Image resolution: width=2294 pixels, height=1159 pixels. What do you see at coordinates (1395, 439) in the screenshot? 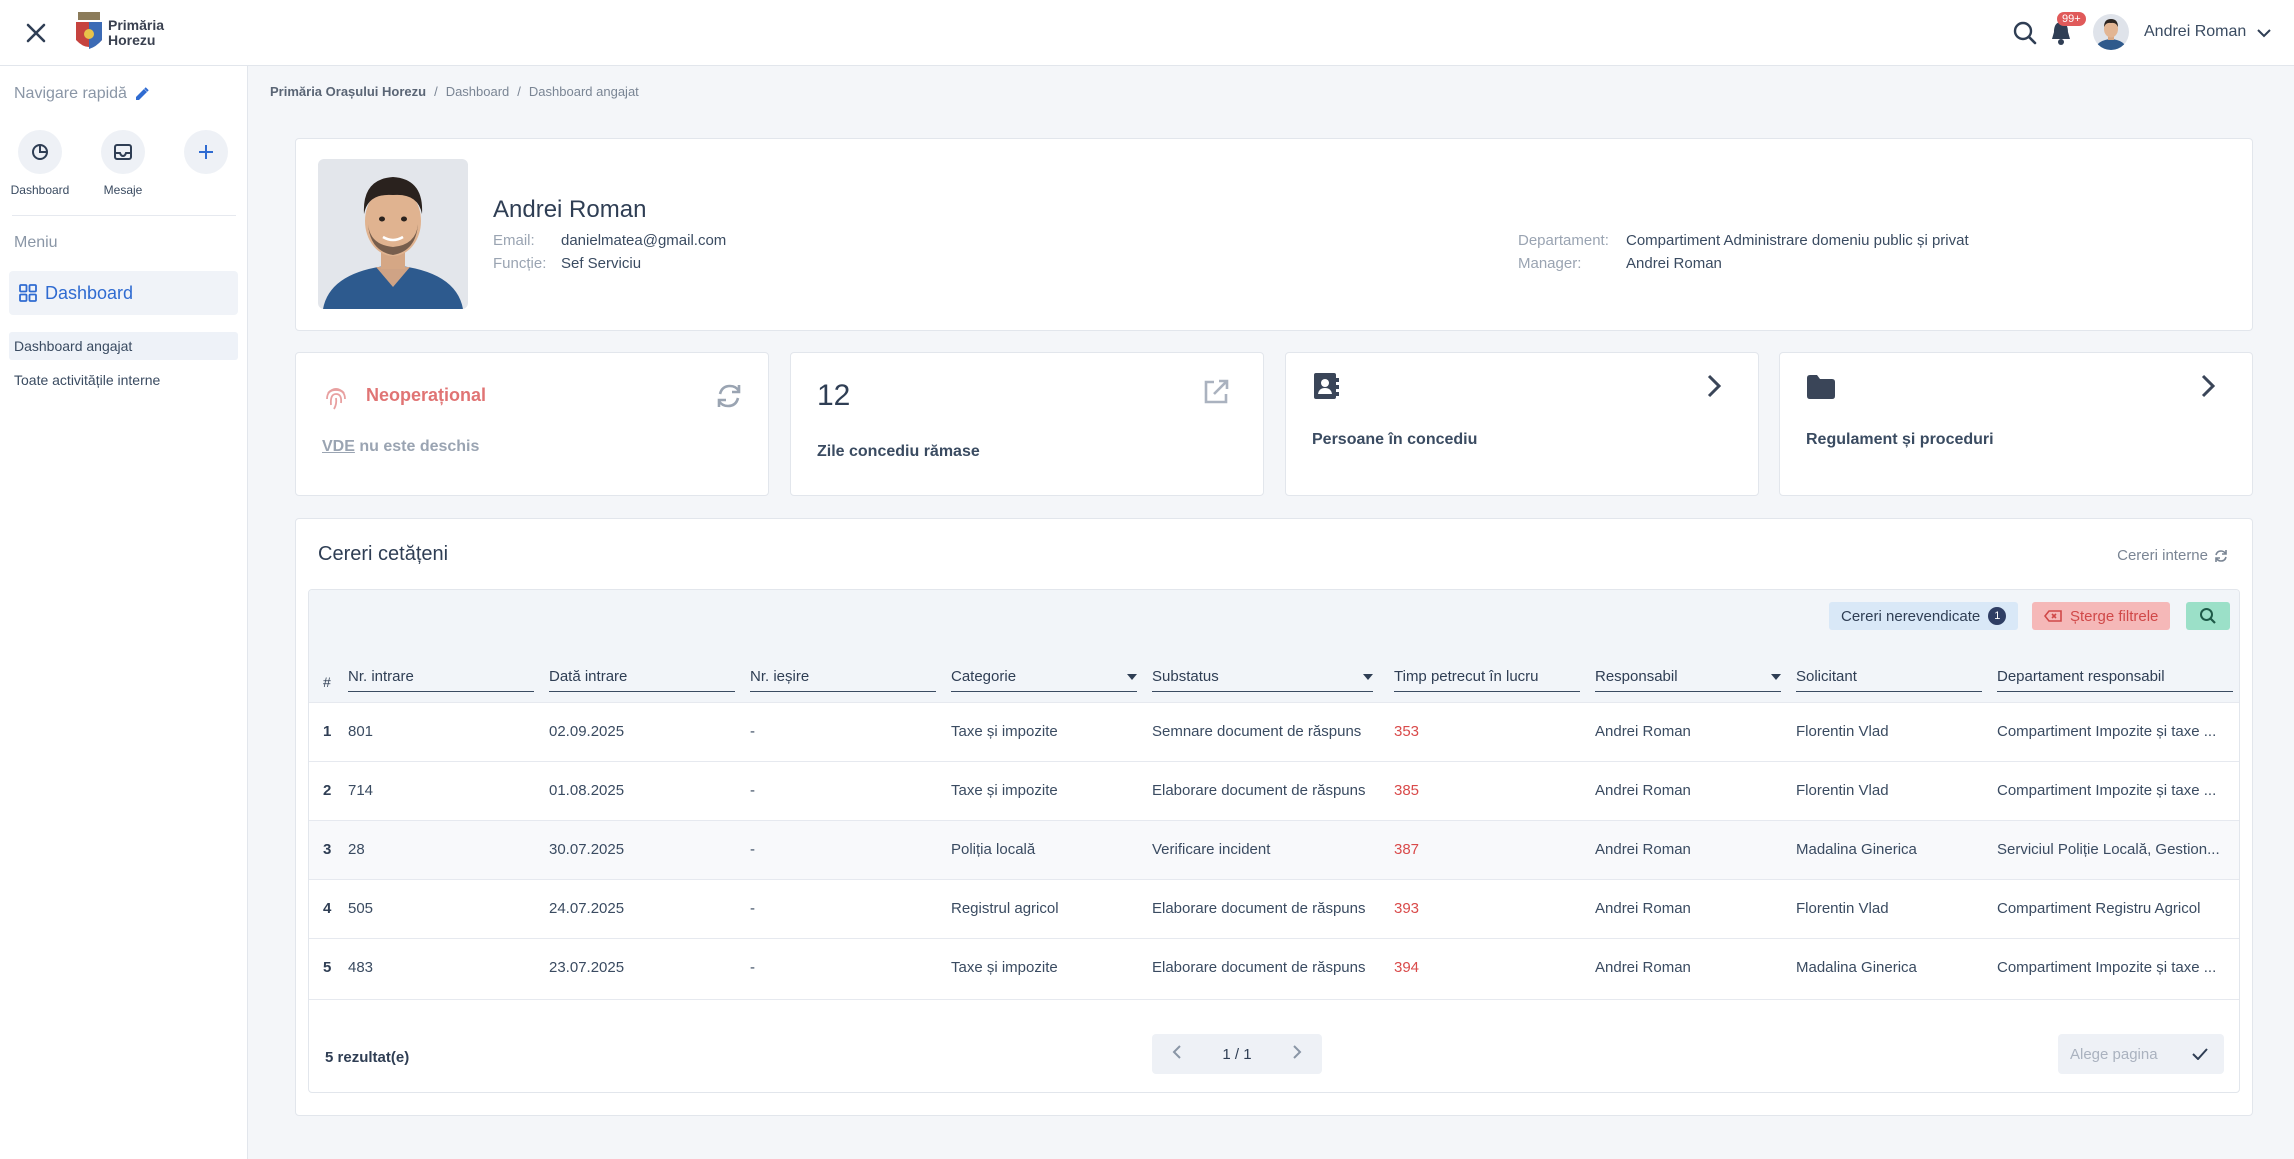
I see `people-on-leave-label: Persoane în concediu` at bounding box center [1395, 439].